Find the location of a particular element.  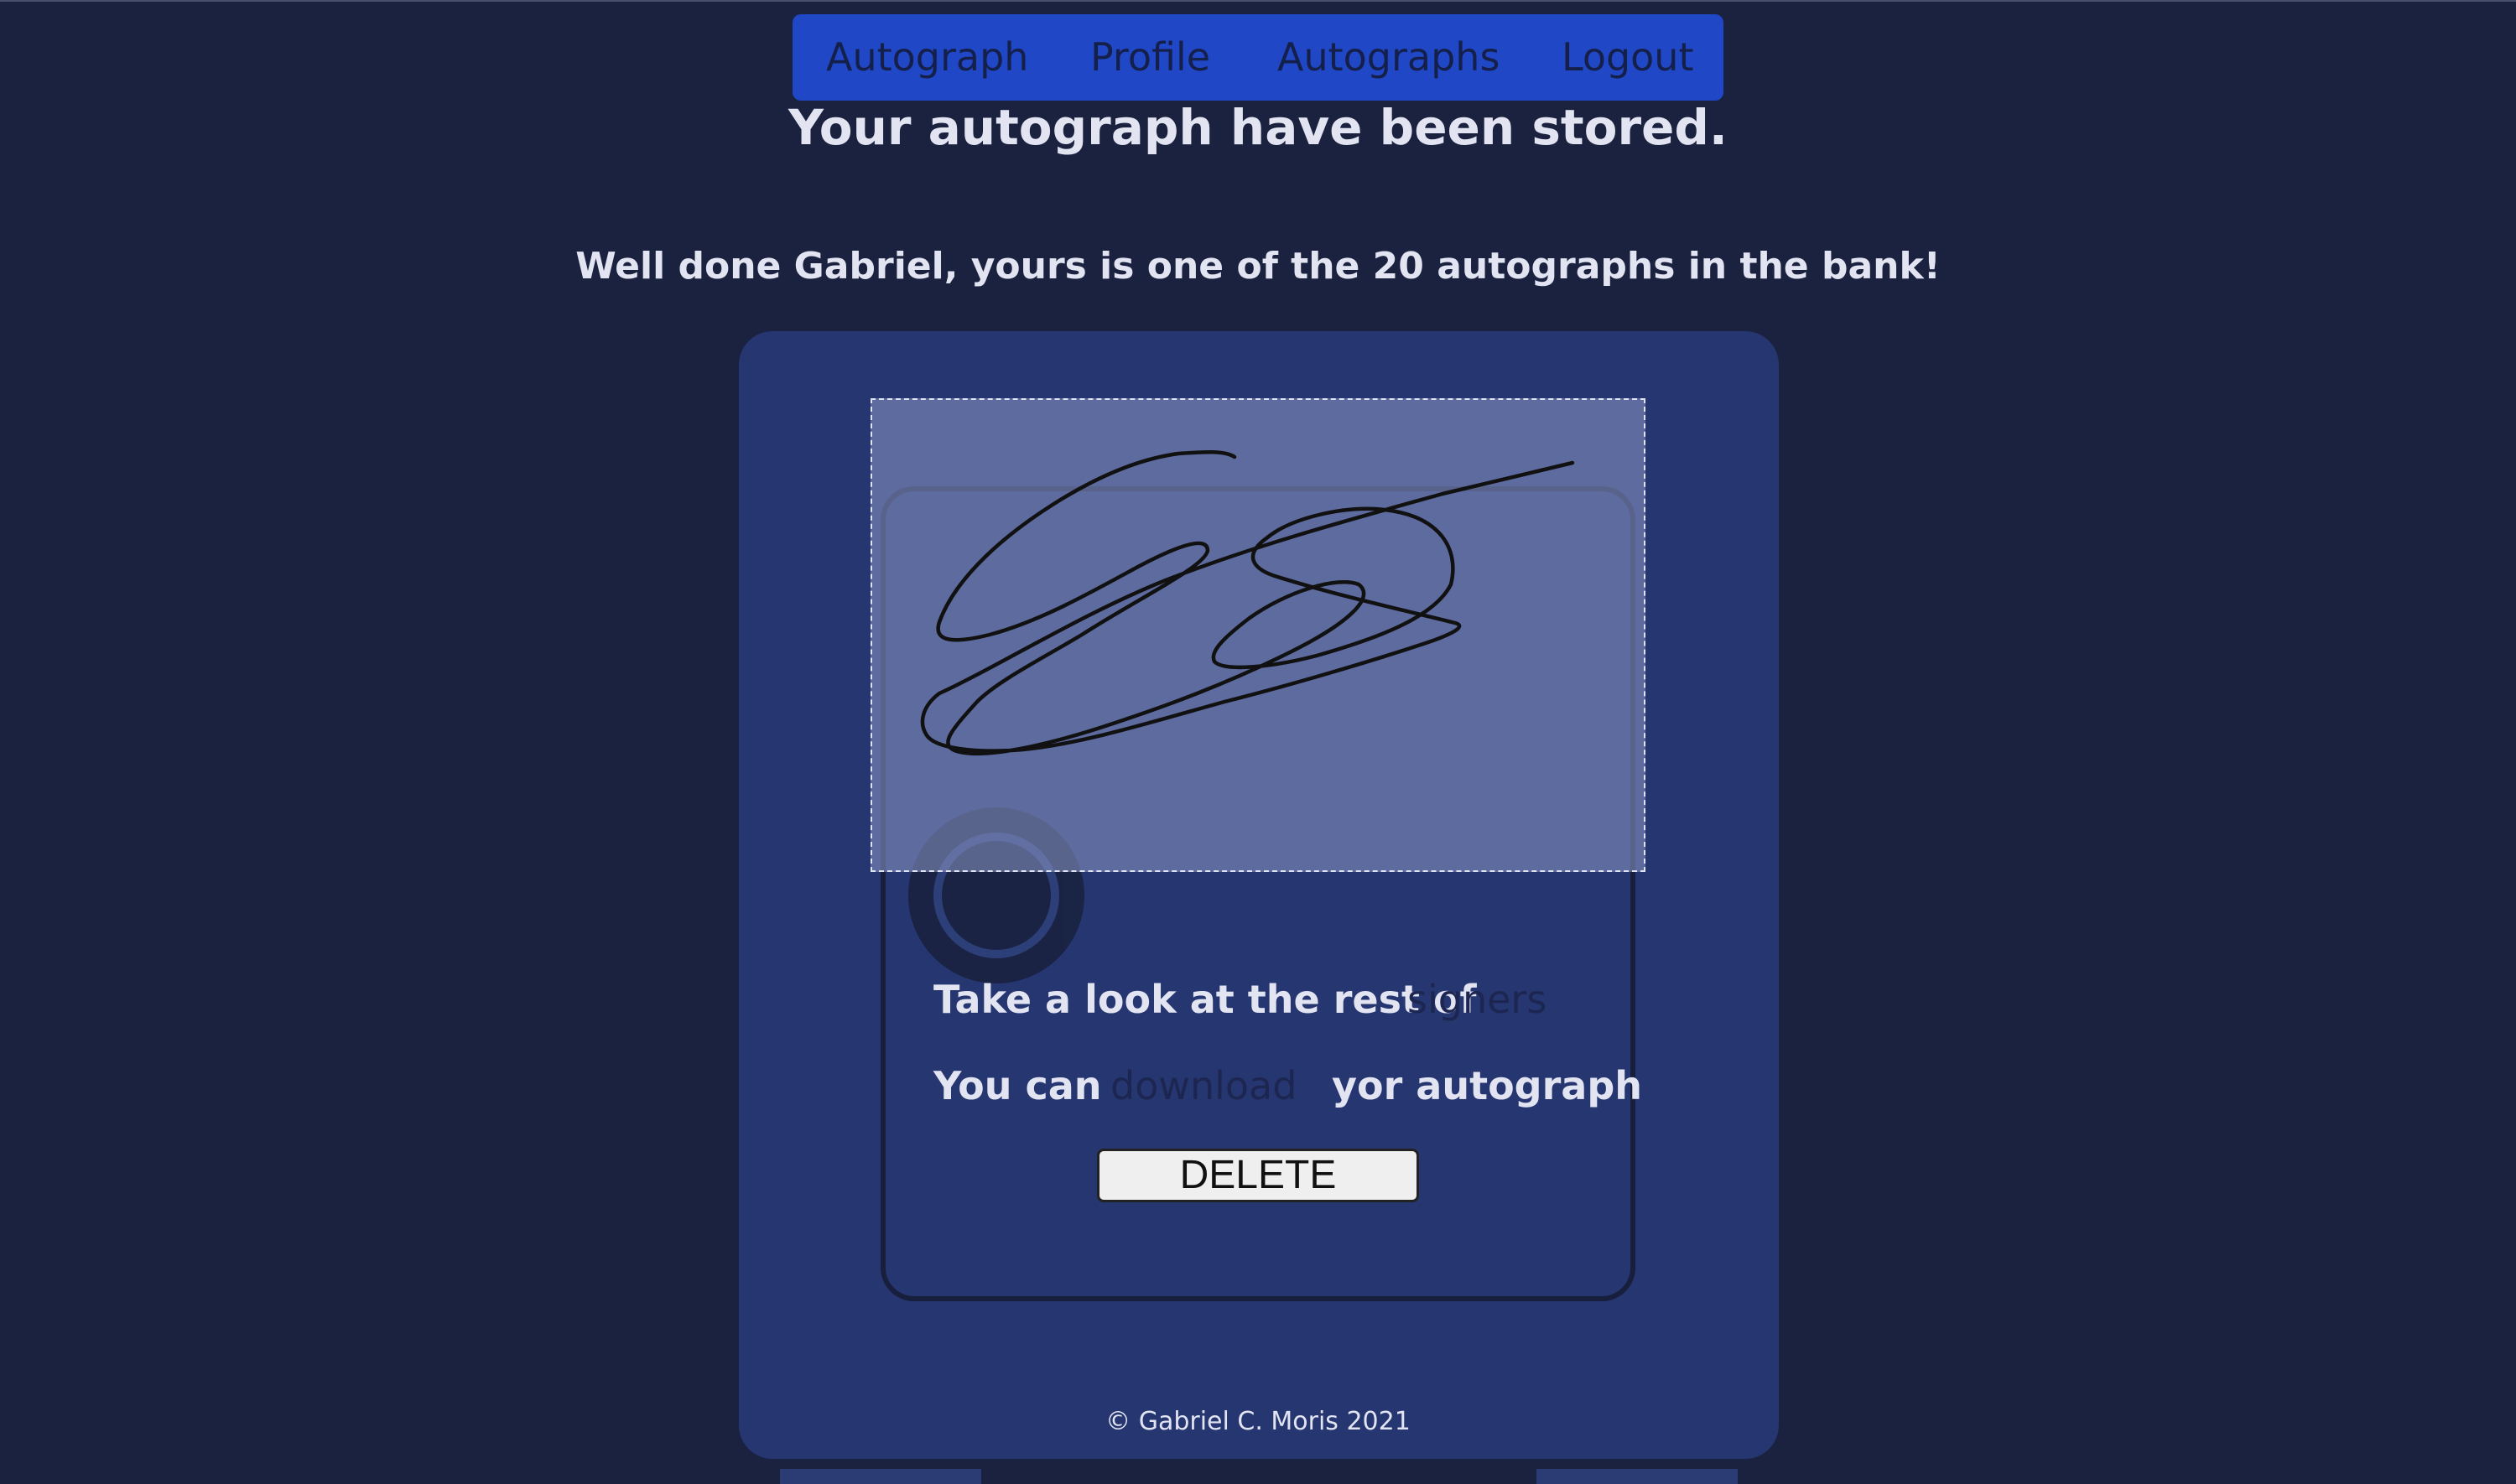

signature-canvas is located at coordinates (1258, 635).